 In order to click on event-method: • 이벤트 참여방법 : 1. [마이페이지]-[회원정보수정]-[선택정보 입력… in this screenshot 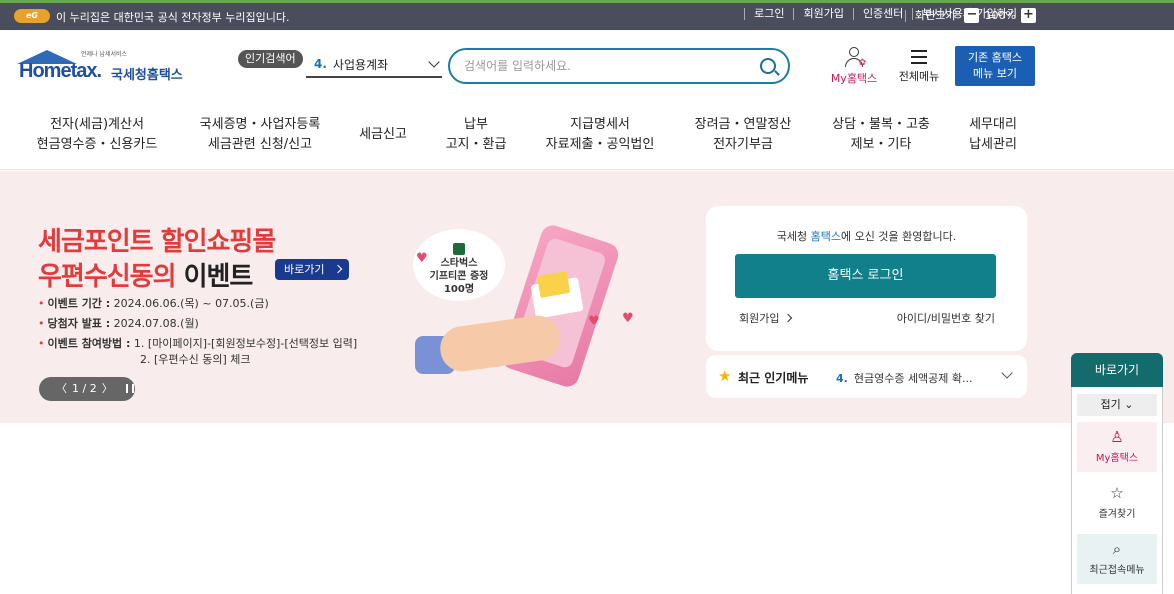, I will do `click(198, 343)`.